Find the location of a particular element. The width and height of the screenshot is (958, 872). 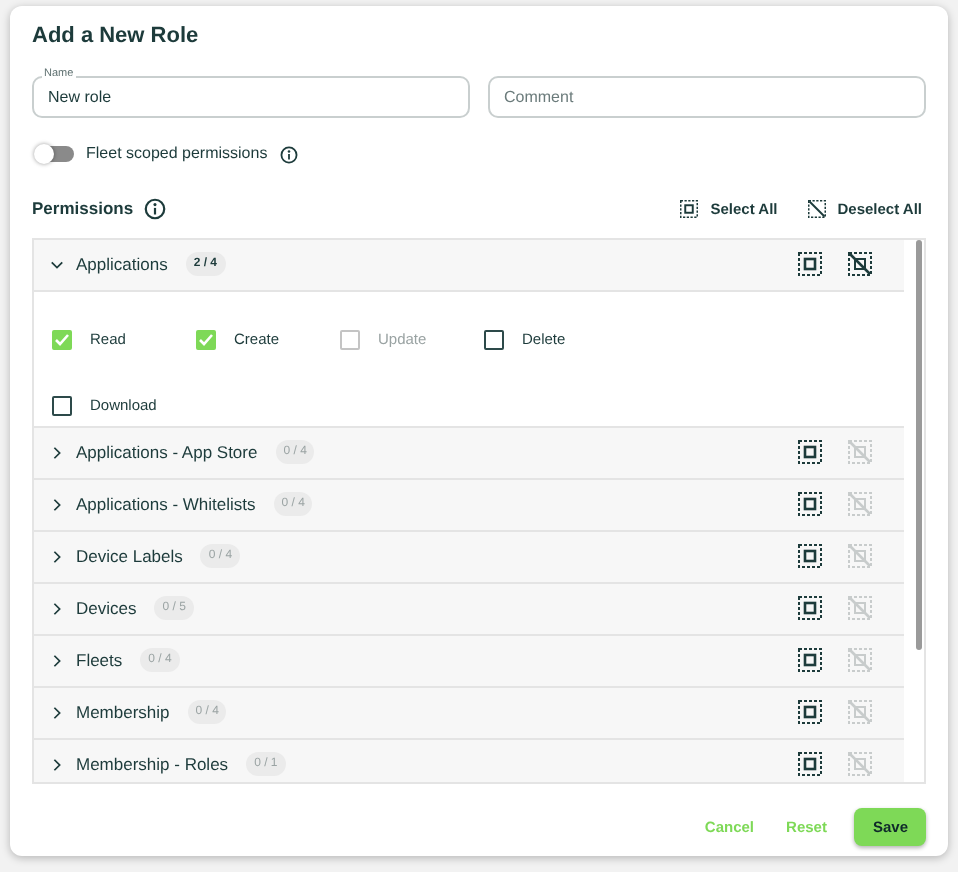

group-name: Device Labels is located at coordinates (129, 556).